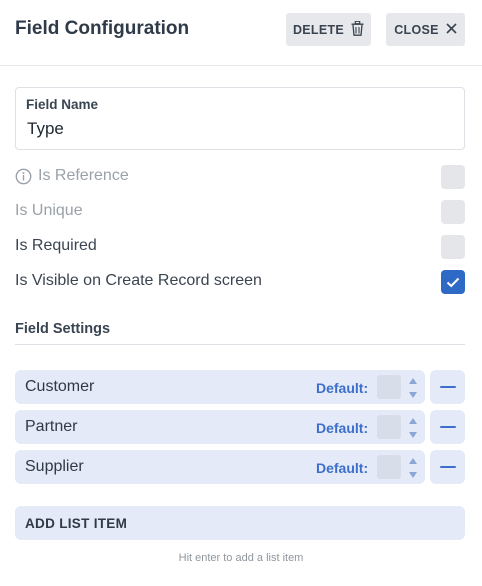 The height and width of the screenshot is (586, 482). Describe the element at coordinates (83, 175) in the screenshot. I see `option-text: Is Reference` at that location.